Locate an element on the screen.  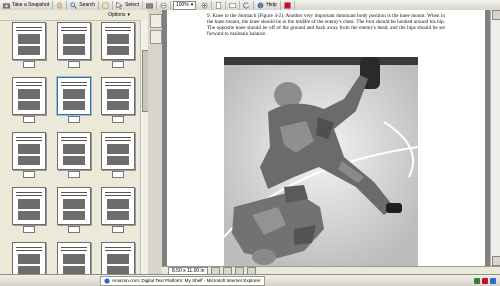
snapshot-button: Take a Snapshot is located at coordinates (27, 5).